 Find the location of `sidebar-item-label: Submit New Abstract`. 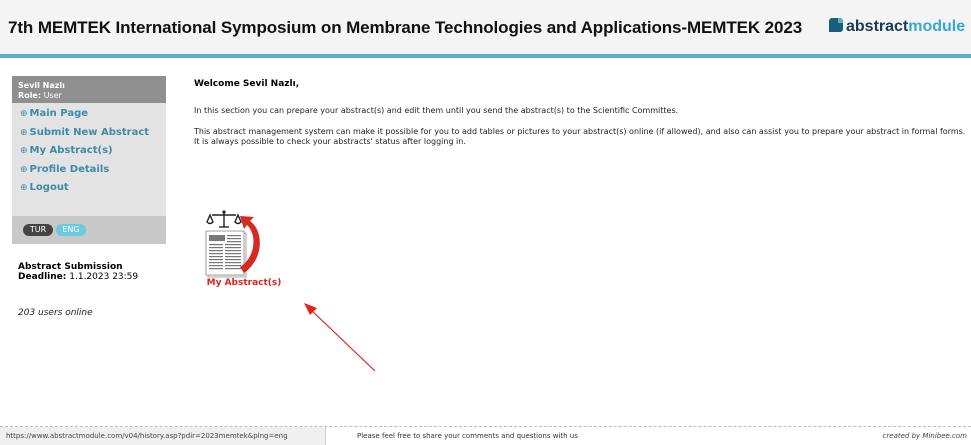

sidebar-item-label: Submit New Abstract is located at coordinates (89, 132).